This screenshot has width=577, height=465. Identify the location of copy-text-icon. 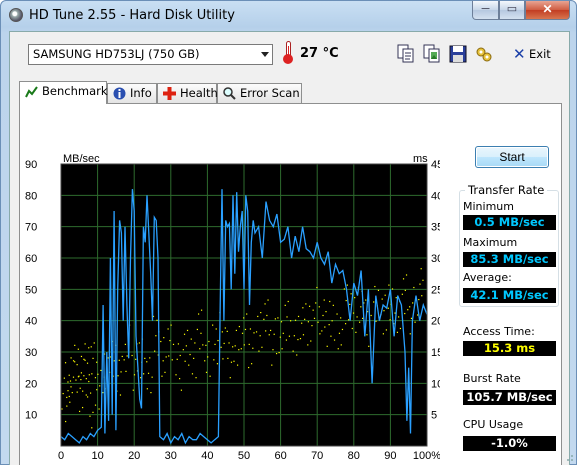
(406, 54).